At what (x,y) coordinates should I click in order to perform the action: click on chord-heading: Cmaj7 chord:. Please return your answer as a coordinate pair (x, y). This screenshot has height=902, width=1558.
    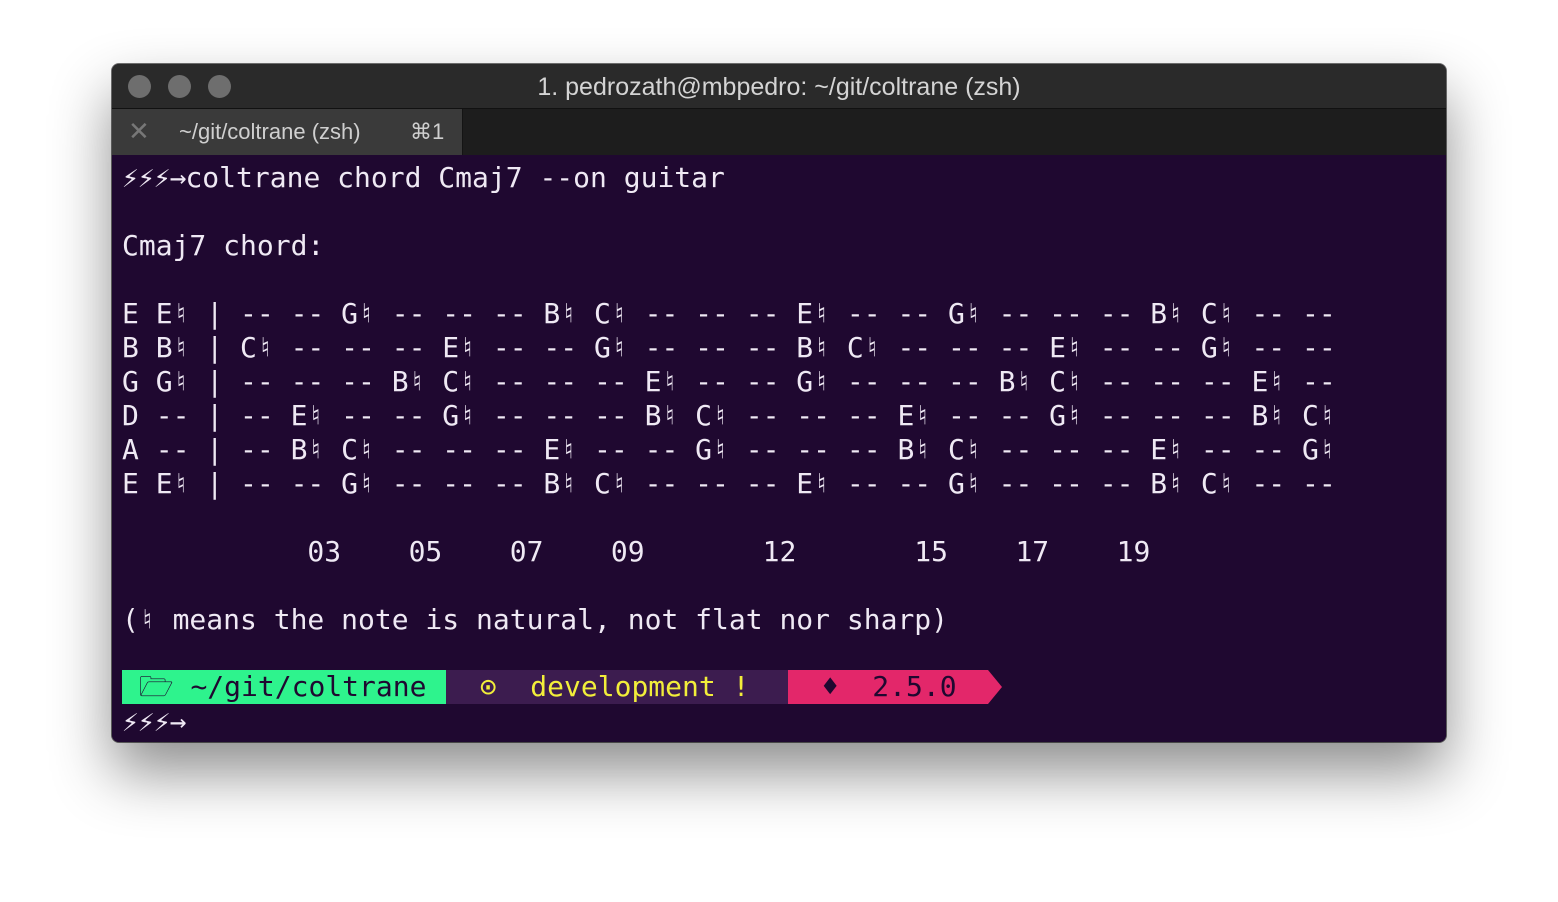
    Looking at the image, I should click on (223, 245).